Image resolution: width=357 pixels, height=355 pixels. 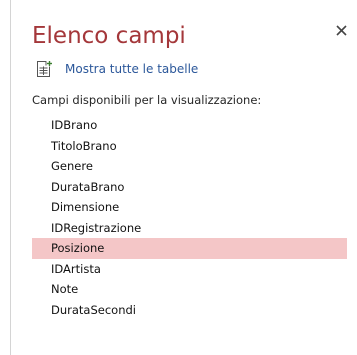 What do you see at coordinates (189, 187) in the screenshot?
I see `field-item-duratabrano: DurataBrano` at bounding box center [189, 187].